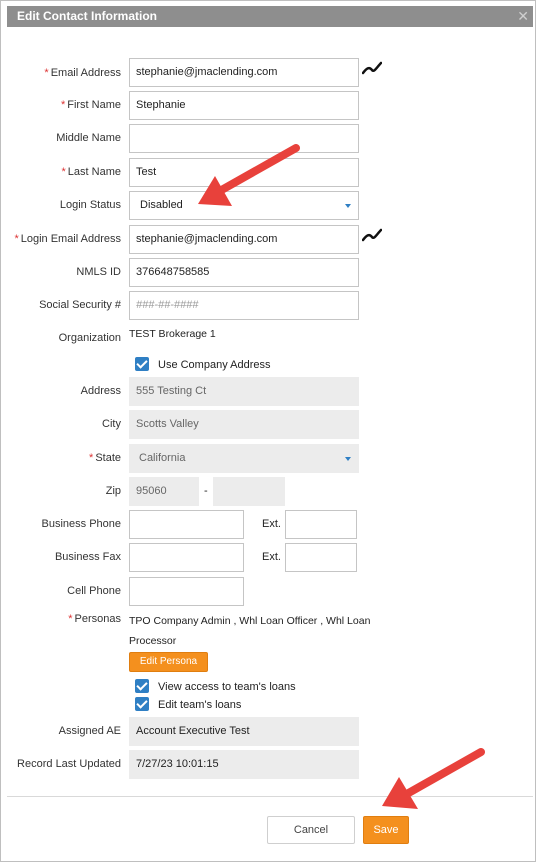 The image size is (538, 864). Describe the element at coordinates (244, 731) in the screenshot. I see `assigned-ae-field: Account Executive Test` at that location.